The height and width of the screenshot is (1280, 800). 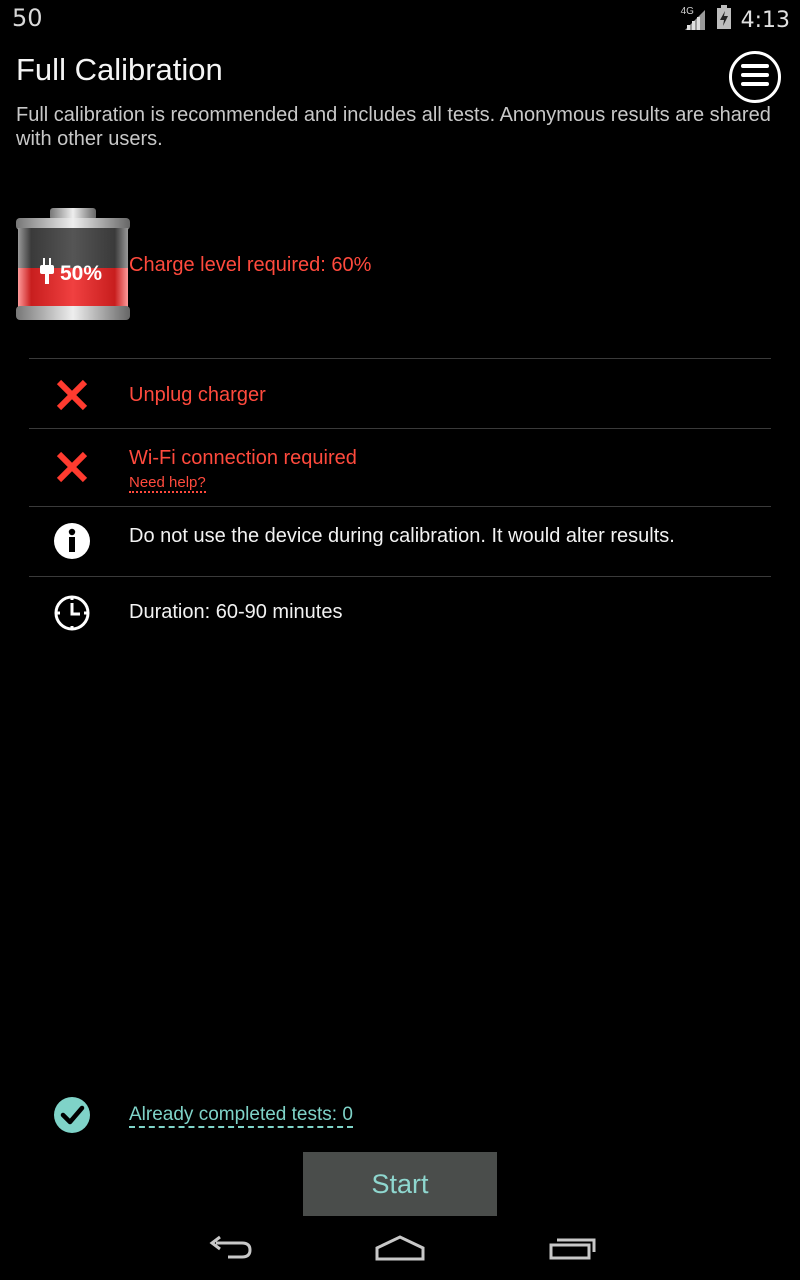 What do you see at coordinates (236, 612) in the screenshot?
I see `duration-text: Duration: 60-90 minutes` at bounding box center [236, 612].